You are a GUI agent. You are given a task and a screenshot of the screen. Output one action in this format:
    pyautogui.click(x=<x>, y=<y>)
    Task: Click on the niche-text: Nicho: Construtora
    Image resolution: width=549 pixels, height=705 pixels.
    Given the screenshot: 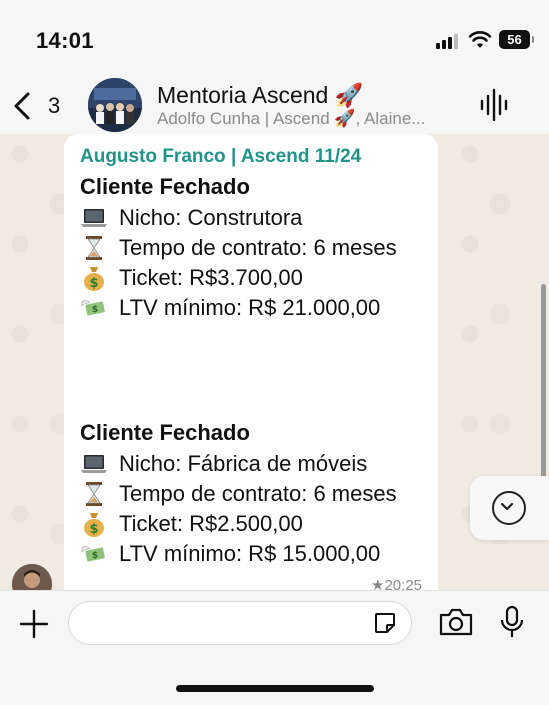 What is the action you would take?
    pyautogui.click(x=211, y=217)
    